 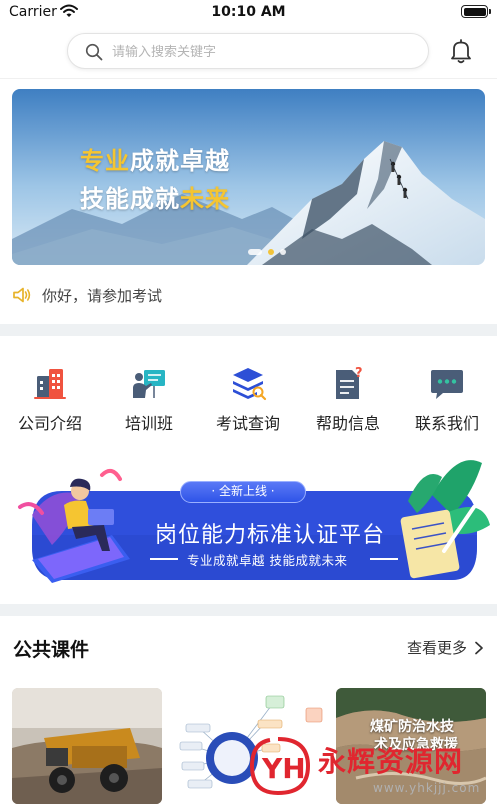 What do you see at coordinates (271, 252) in the screenshot?
I see `carousel-dot-active` at bounding box center [271, 252].